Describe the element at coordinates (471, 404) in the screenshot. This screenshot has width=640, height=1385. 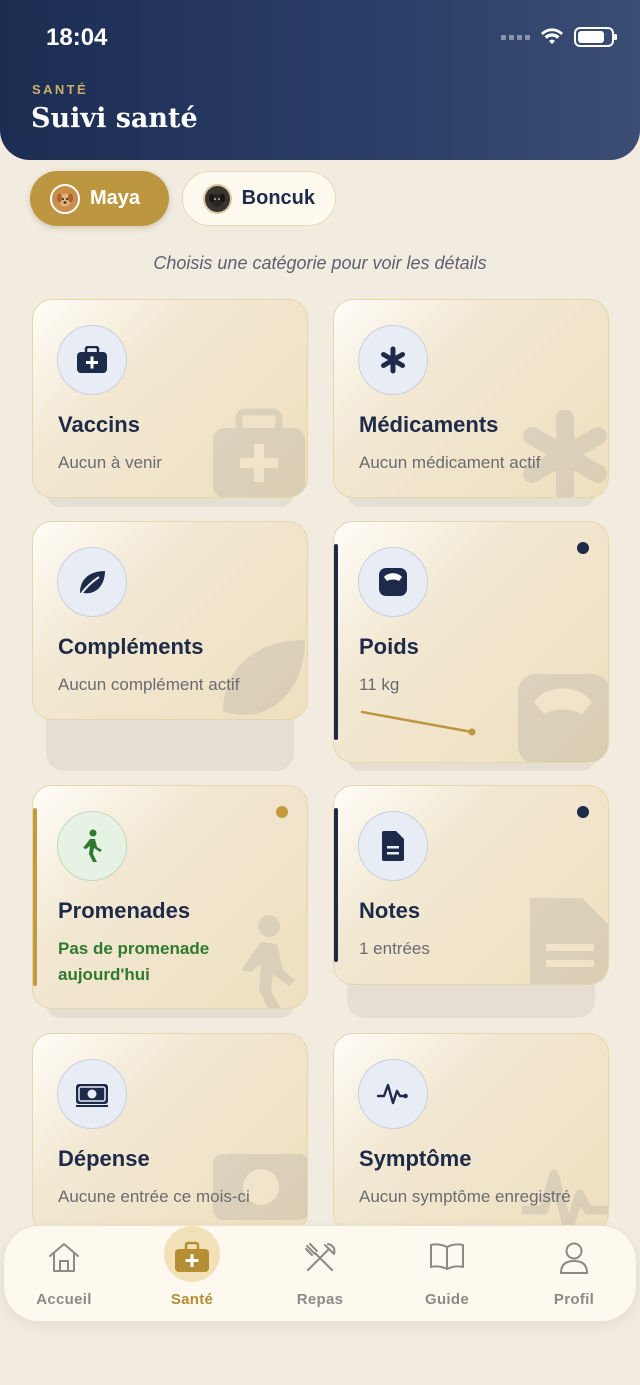
I see `card-medicaments: Médicaments Aucun médicament actif` at that location.